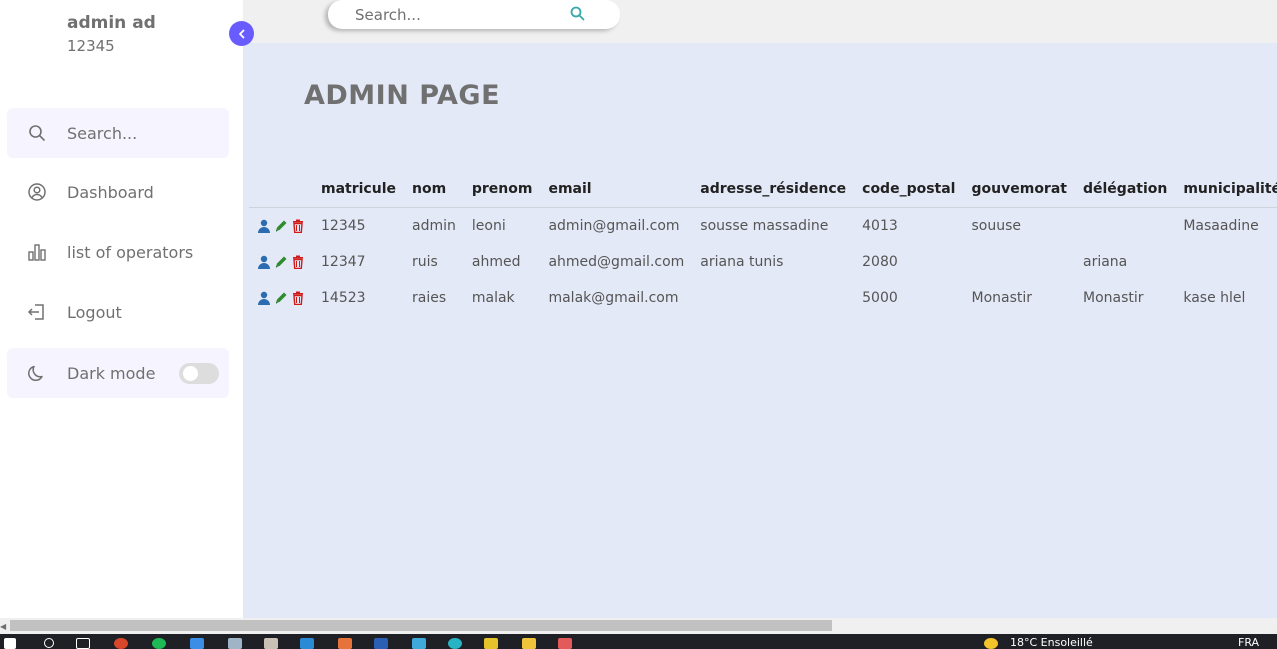 The image size is (1277, 649). Describe the element at coordinates (1113, 298) in the screenshot. I see `cell-delegation: Monastir` at that location.